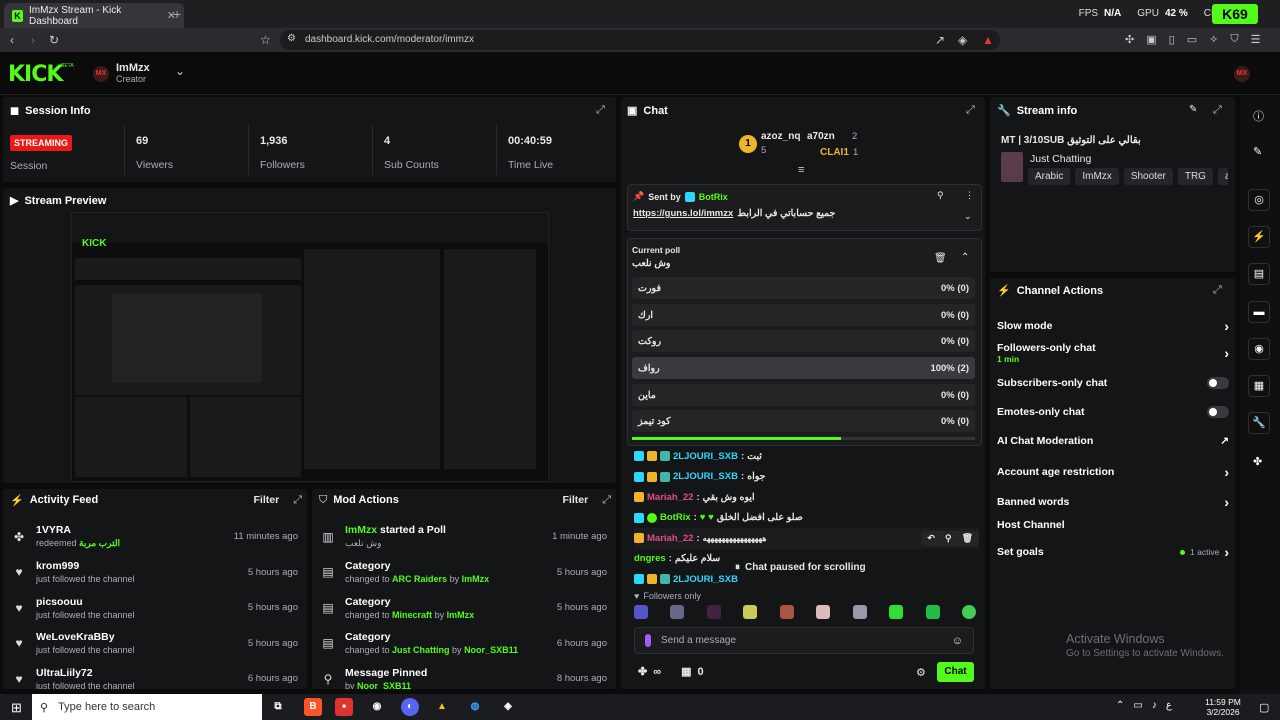 Image resolution: width=1280 pixels, height=720 pixels. What do you see at coordinates (1113, 383) in the screenshot?
I see `action-subscribers-only: Subscribers-only chat` at bounding box center [1113, 383].